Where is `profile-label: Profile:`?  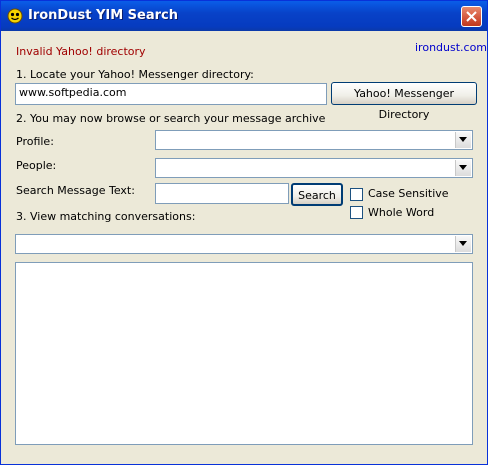 profile-label: Profile: is located at coordinates (35, 141).